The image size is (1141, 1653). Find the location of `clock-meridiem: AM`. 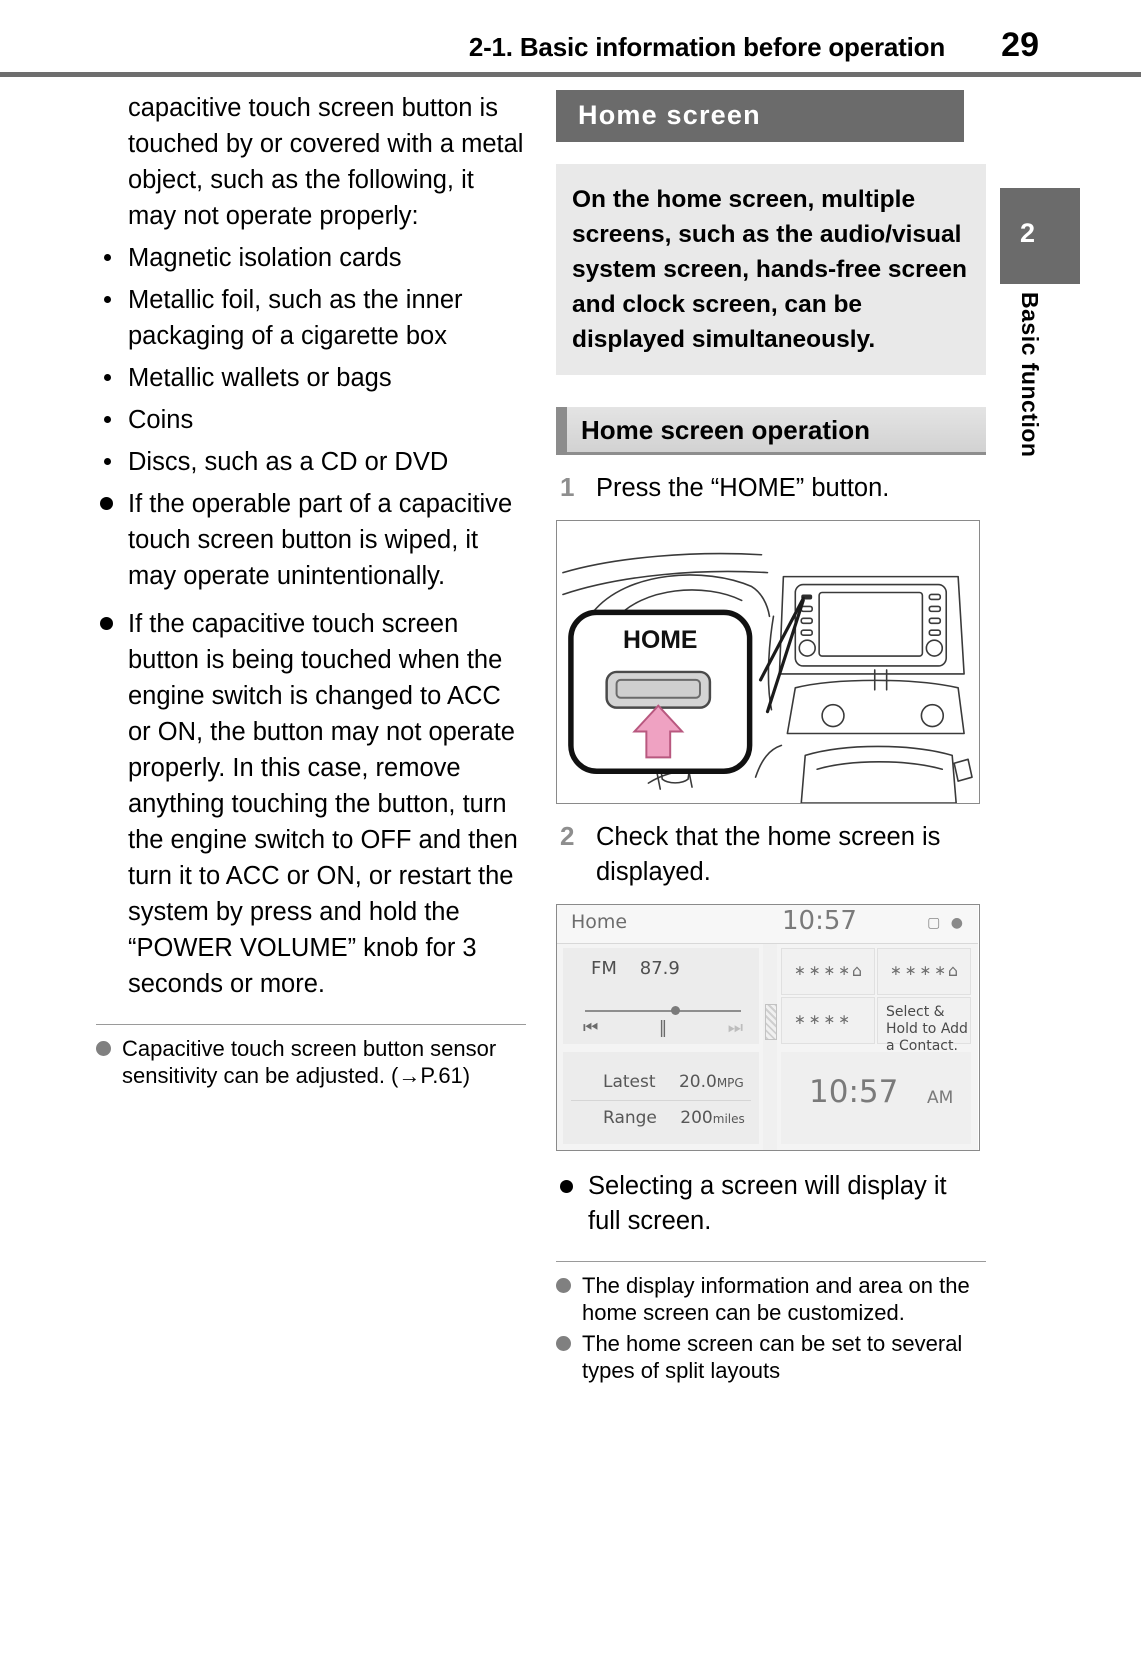

clock-meridiem: AM is located at coordinates (940, 1098).